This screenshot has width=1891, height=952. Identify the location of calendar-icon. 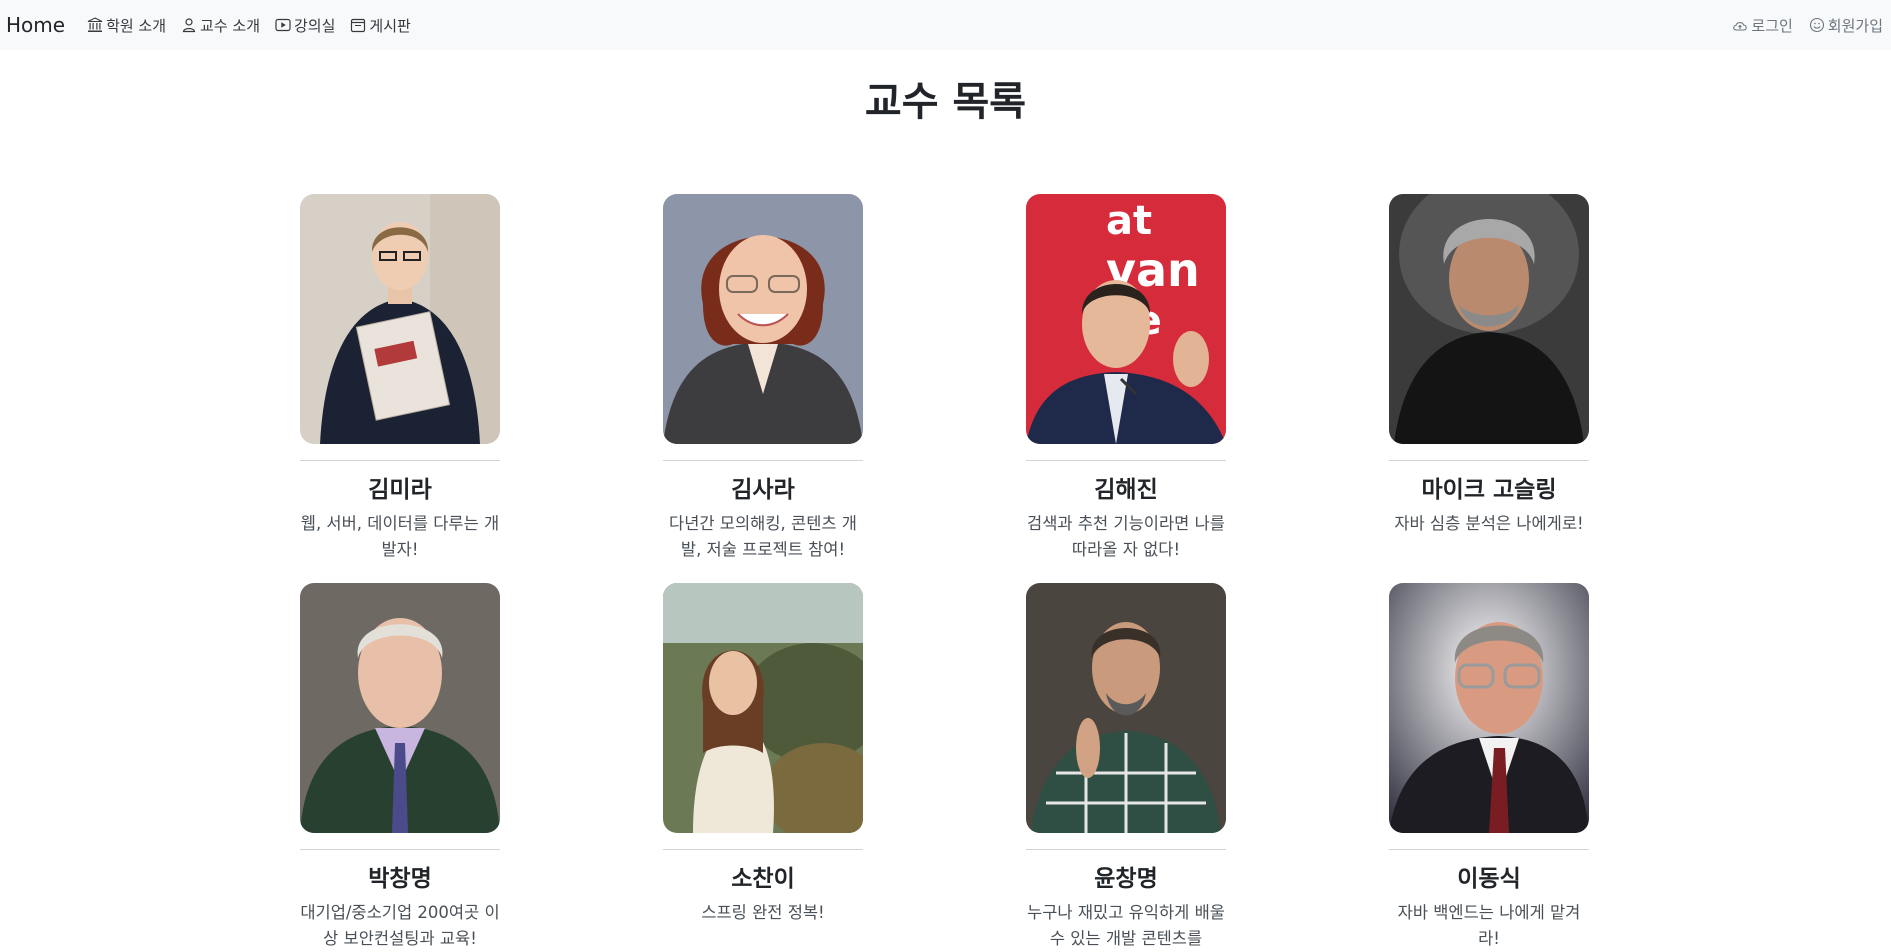
(358, 25).